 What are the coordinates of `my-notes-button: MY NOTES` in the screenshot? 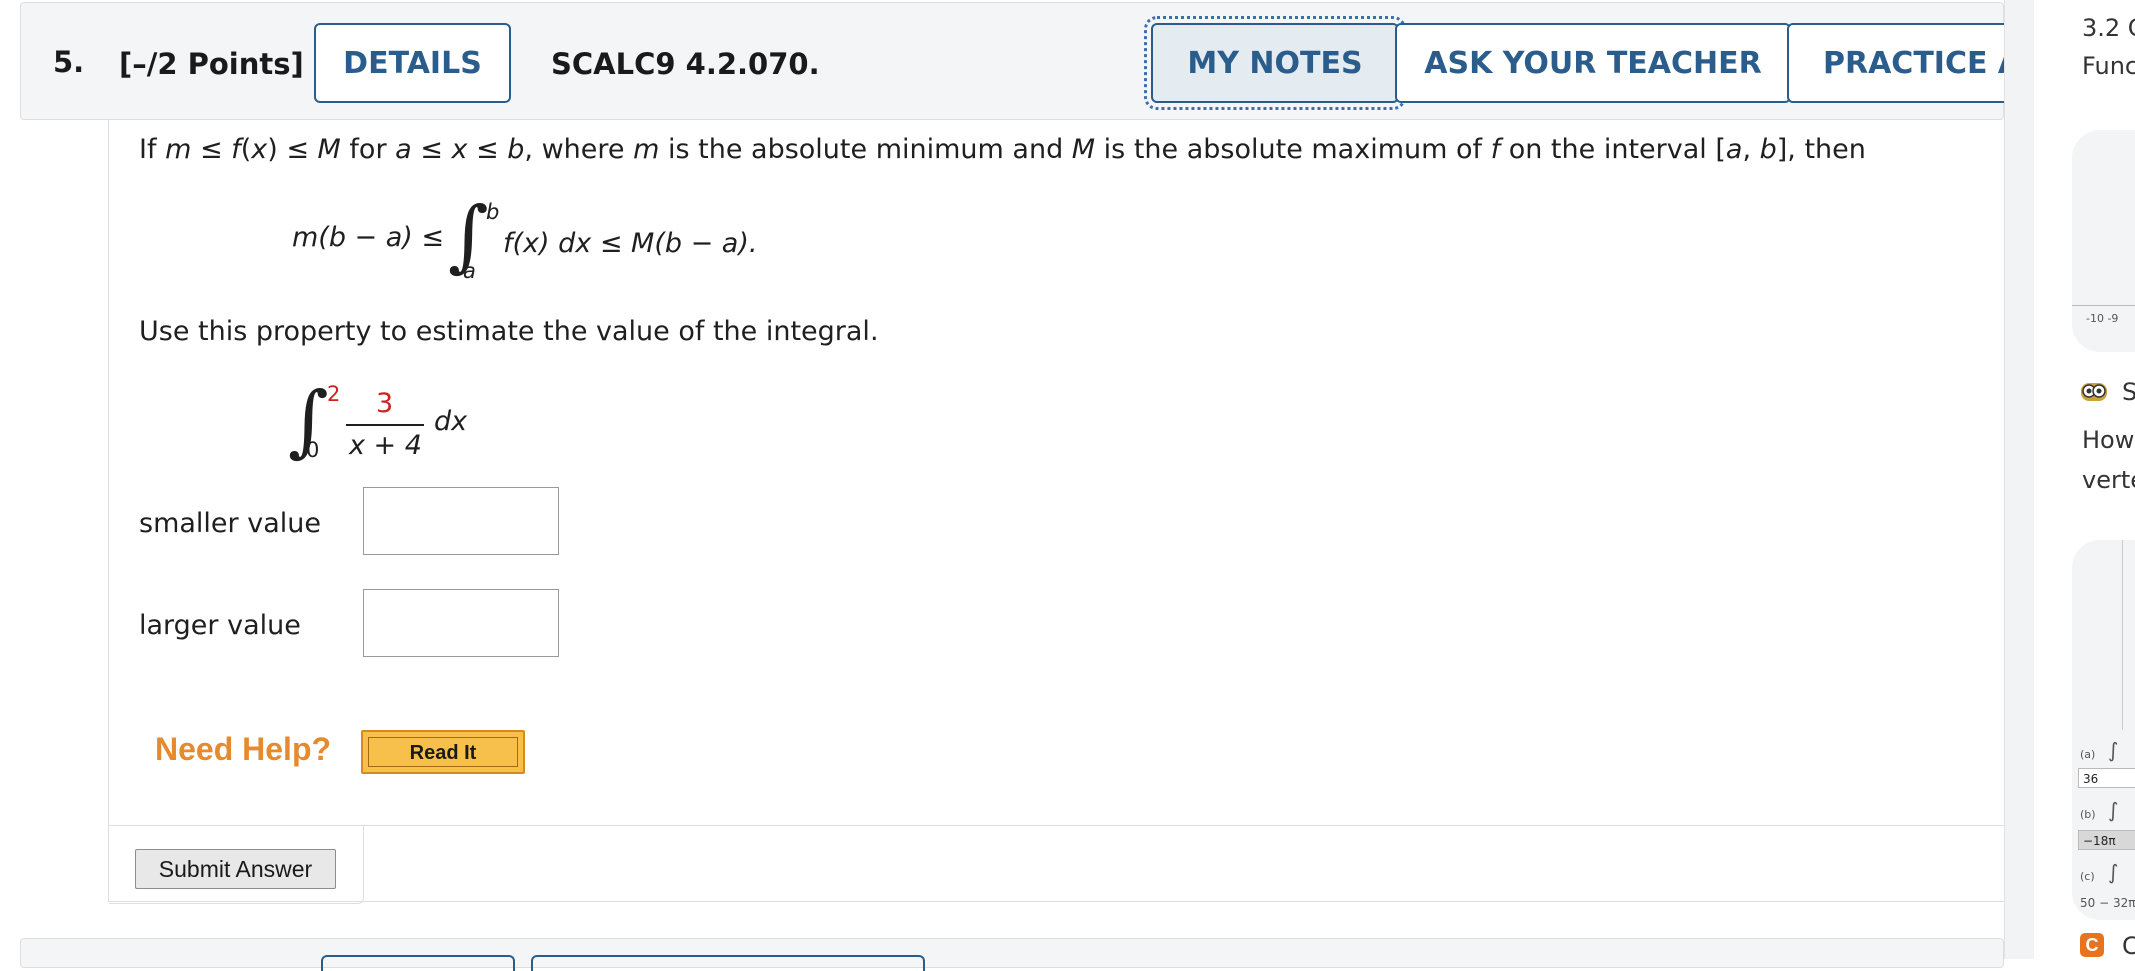 It's located at (1275, 63).